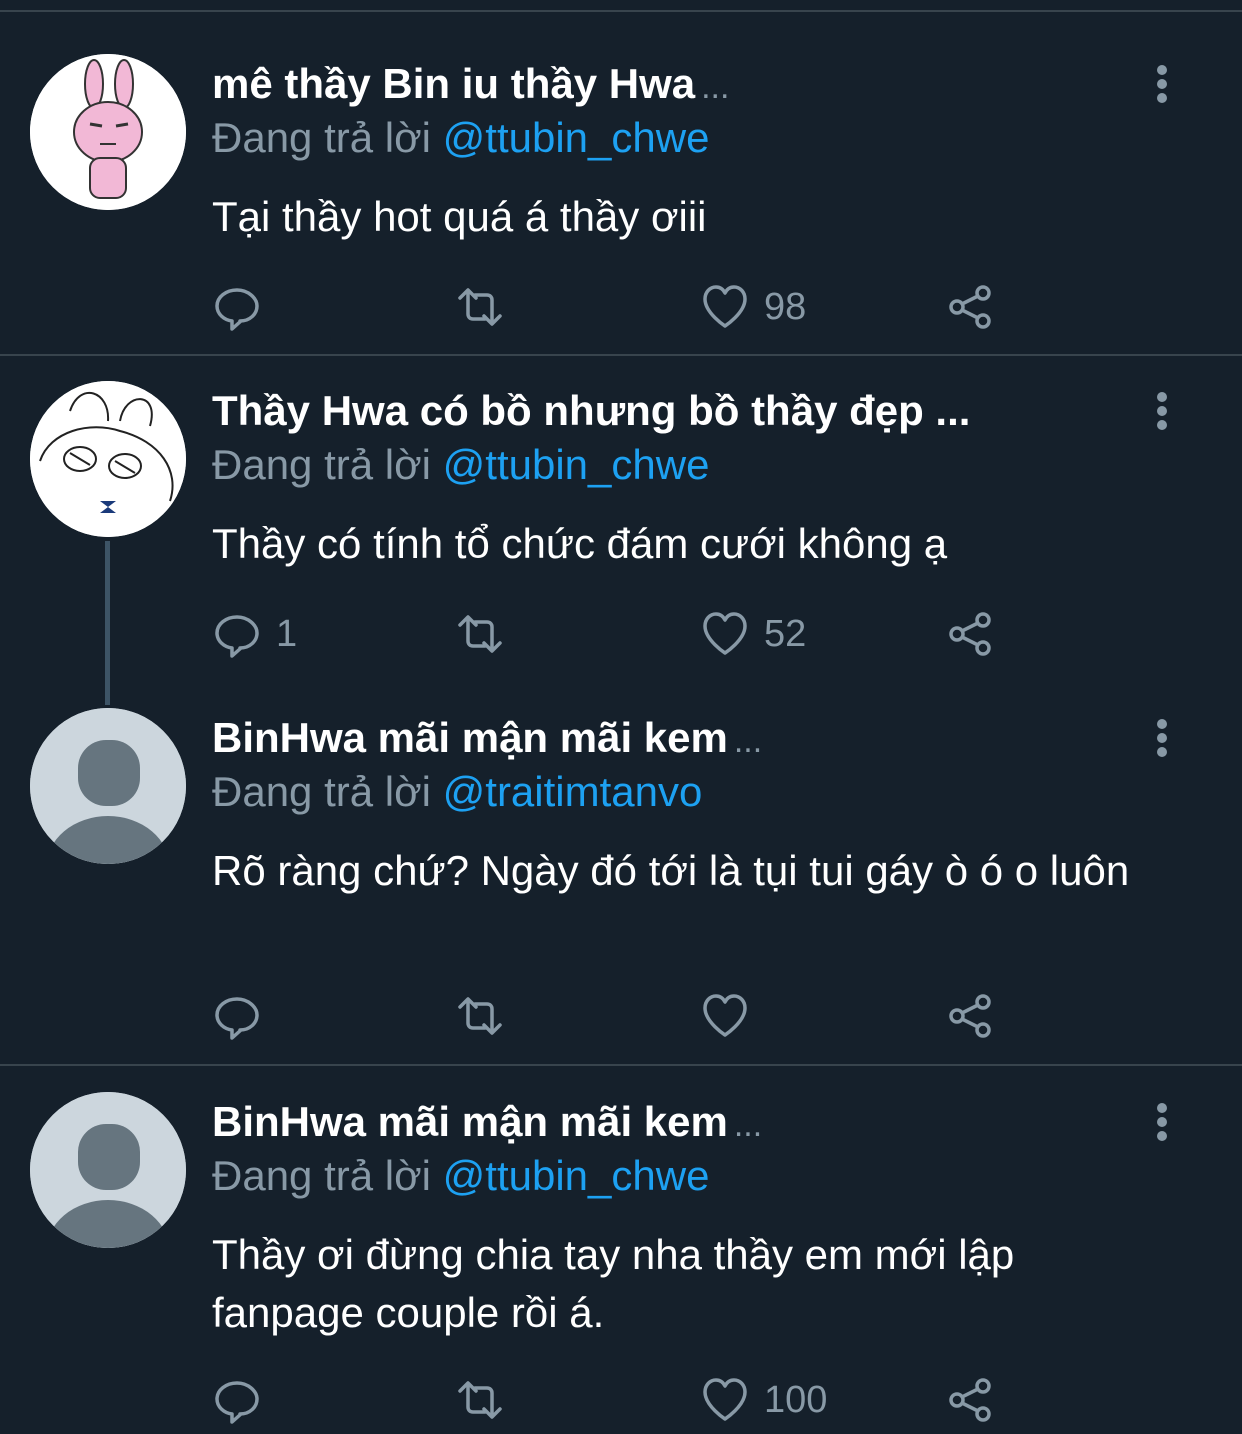 This screenshot has width=1242, height=1434. What do you see at coordinates (785, 634) in the screenshot?
I see `like-count: 52` at bounding box center [785, 634].